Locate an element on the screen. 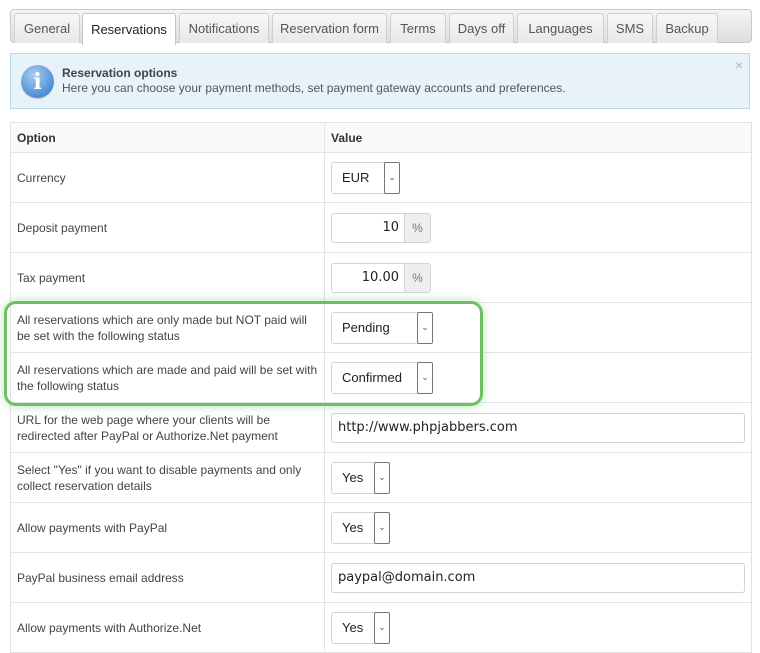 Image resolution: width=760 pixels, height=653 pixels. table-row: Tax payment % is located at coordinates (381, 277).